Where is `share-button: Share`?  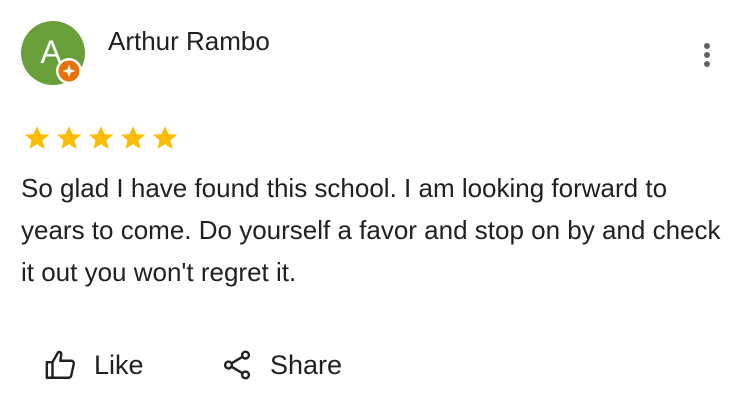 share-button: Share is located at coordinates (281, 365).